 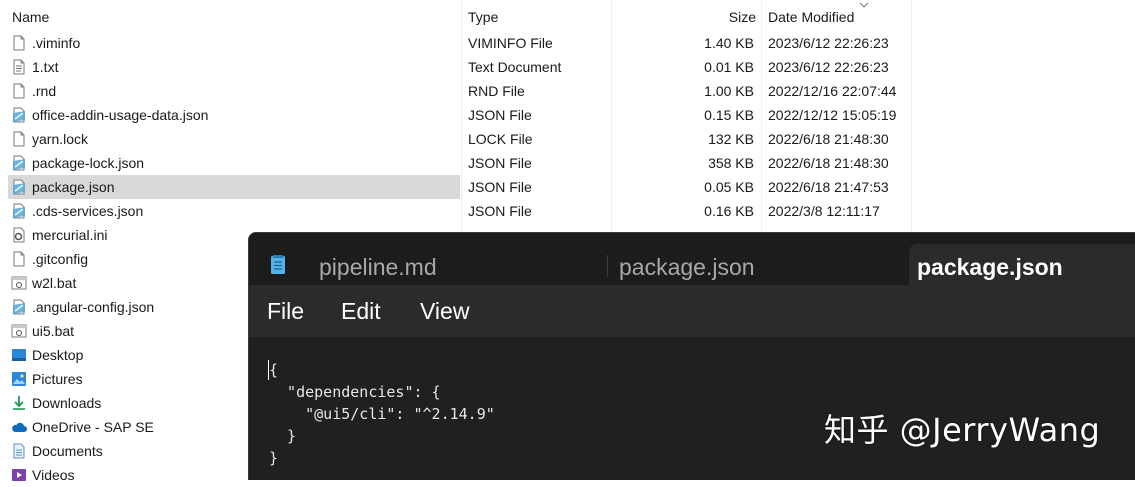 I want to click on name-cell: package-lock.json, so click(x=234, y=163).